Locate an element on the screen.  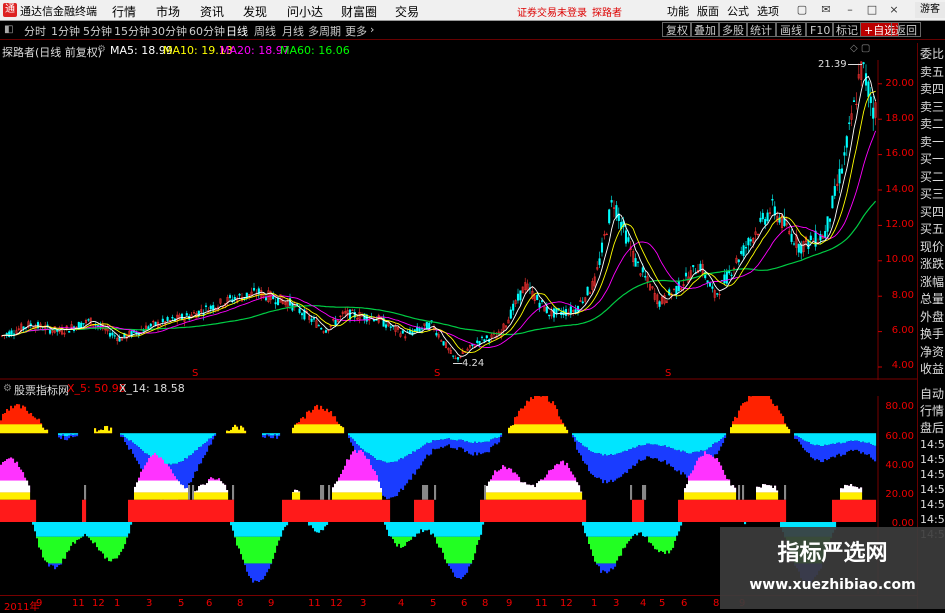
sidebar-item: 涨跌 is located at coordinates (932, 264).